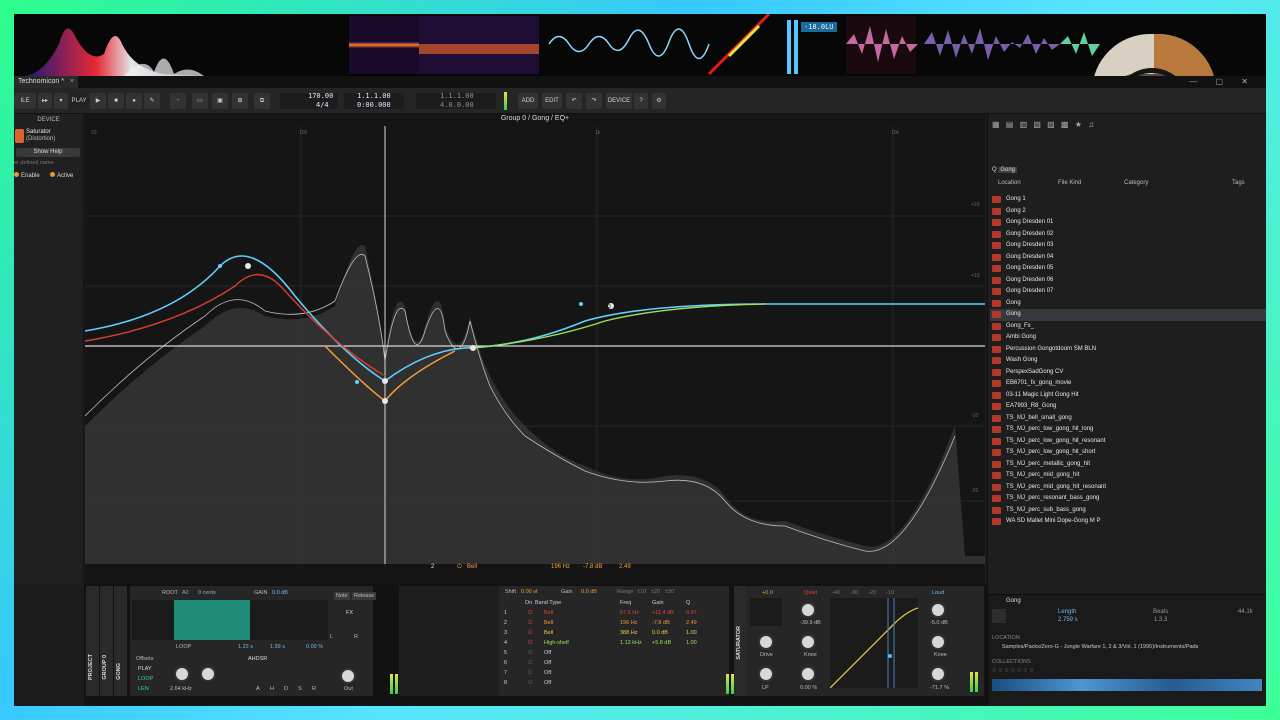 This screenshot has width=1280, height=720. I want to click on user-name-field: er defined name, so click(34, 163).